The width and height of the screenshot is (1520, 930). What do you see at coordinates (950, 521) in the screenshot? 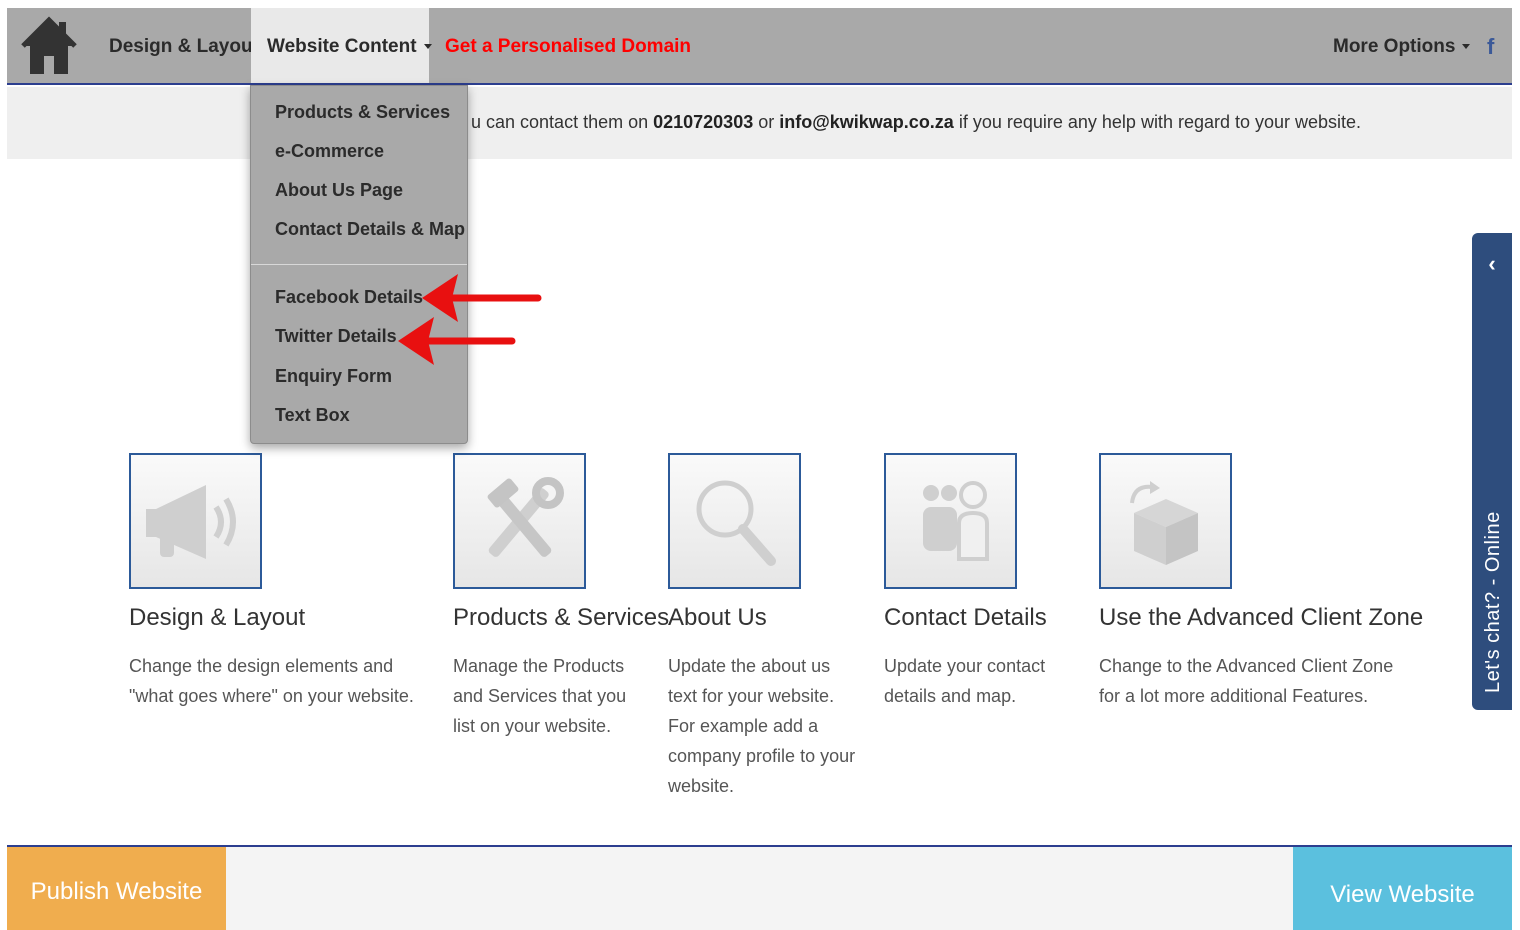
I see `people-icon` at bounding box center [950, 521].